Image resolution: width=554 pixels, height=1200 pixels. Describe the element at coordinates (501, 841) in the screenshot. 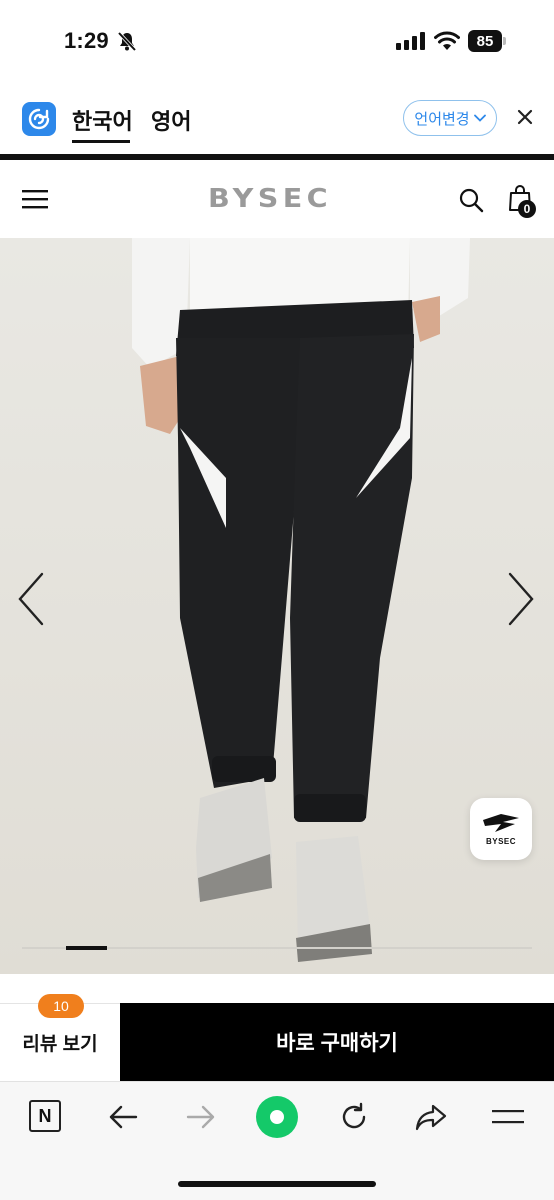

I see `brand-badge-text: BYSEC` at that location.